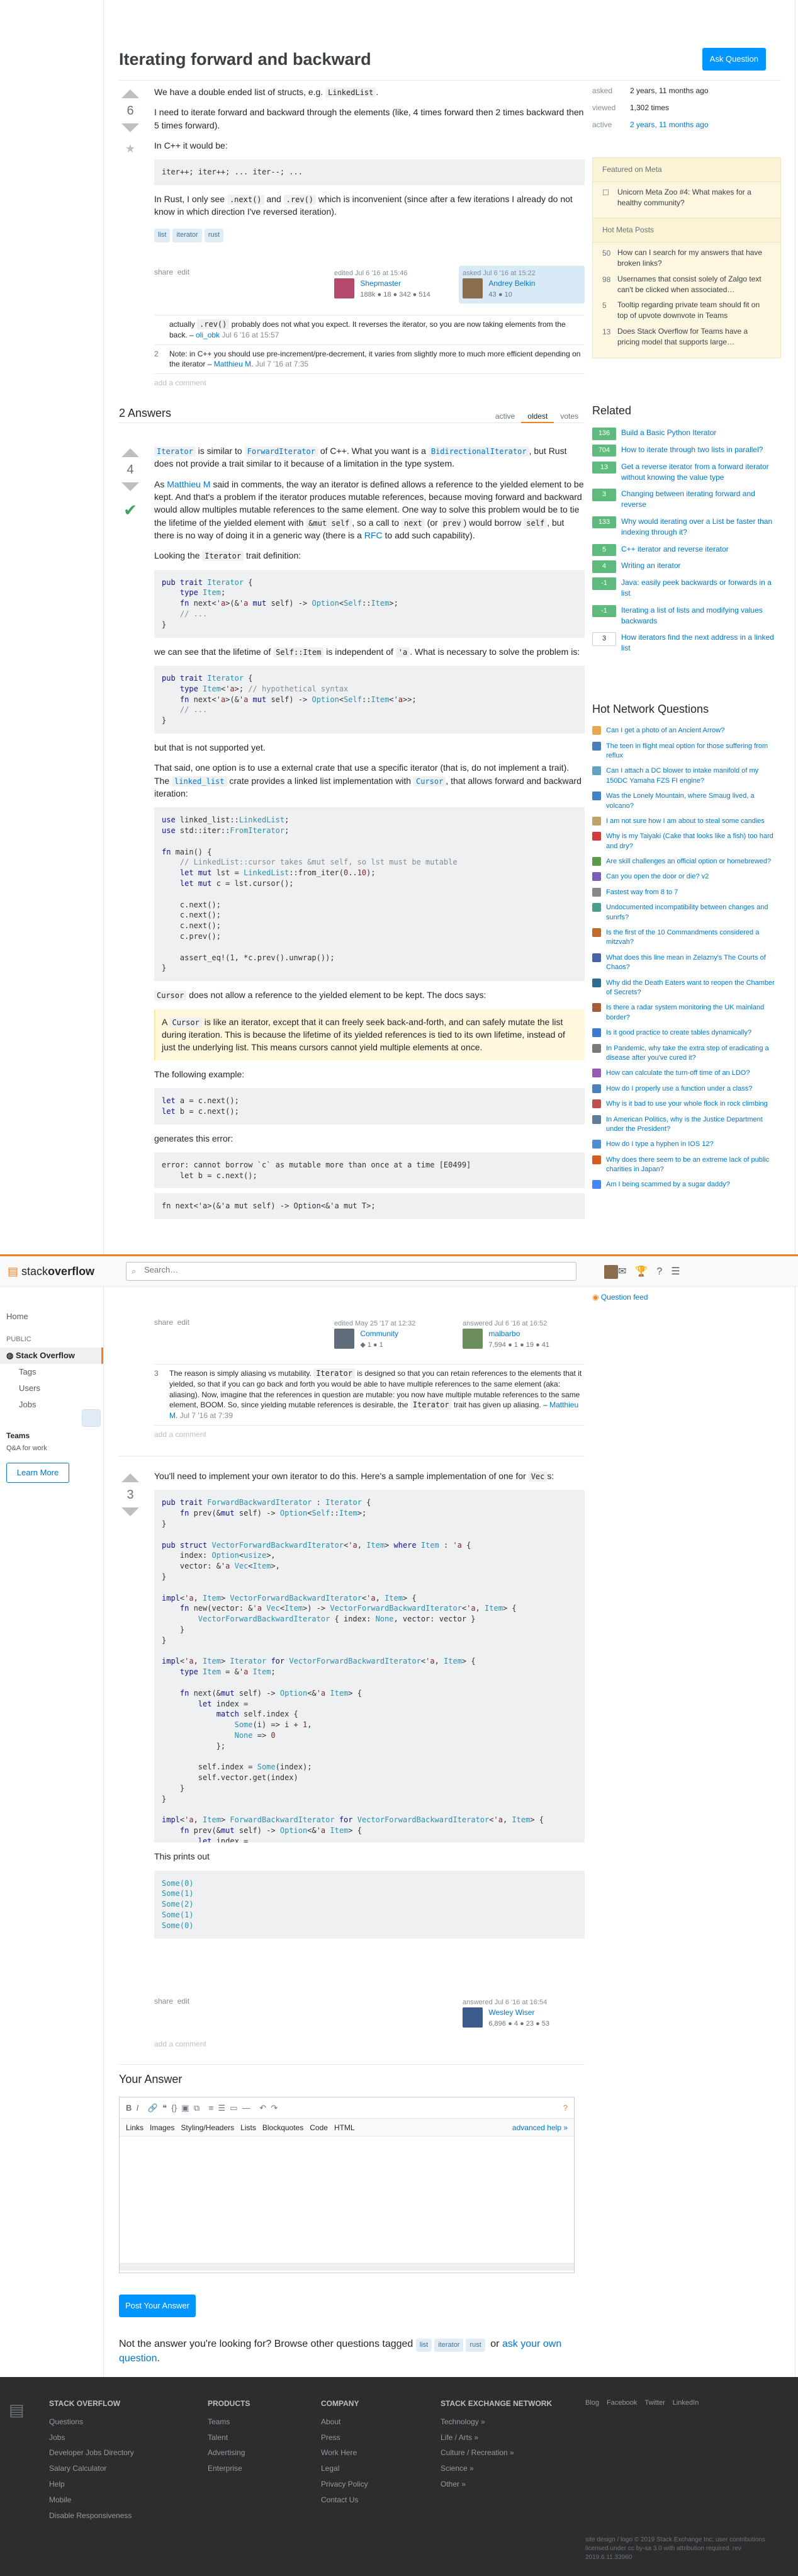  I want to click on footer-link: Salary Calculator, so click(91, 2468).